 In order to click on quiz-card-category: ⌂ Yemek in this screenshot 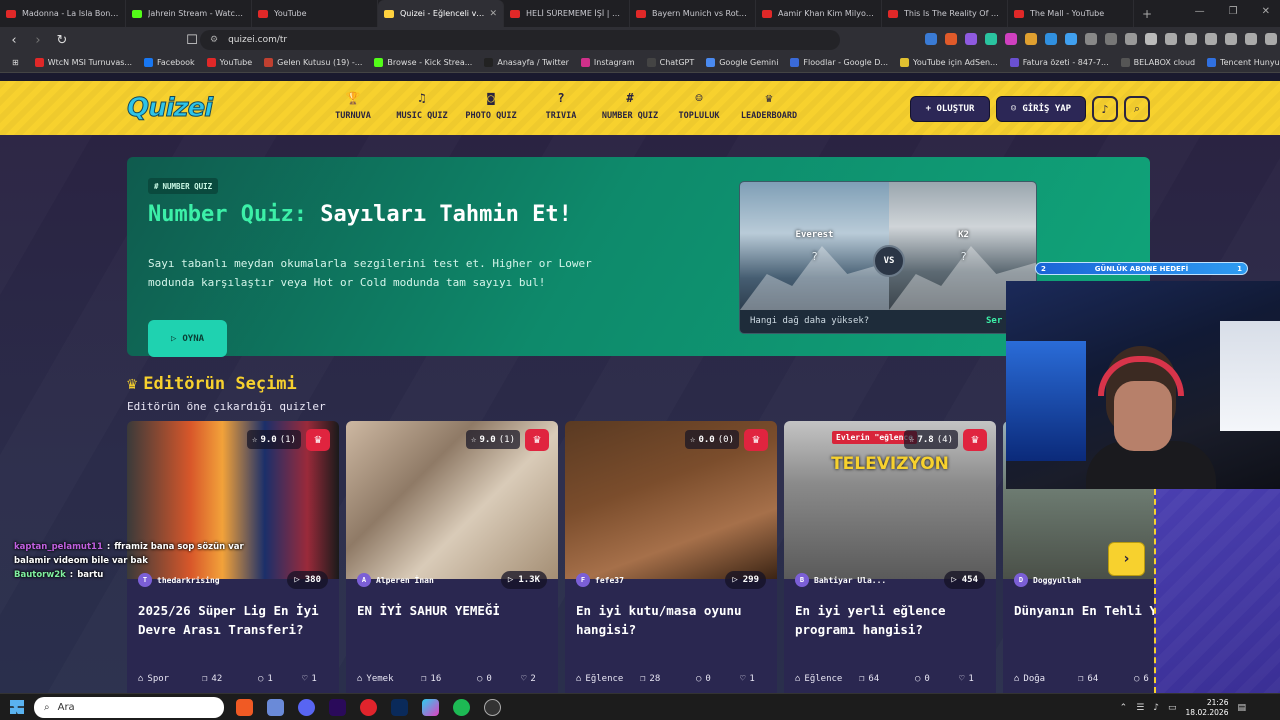, I will do `click(389, 679)`.